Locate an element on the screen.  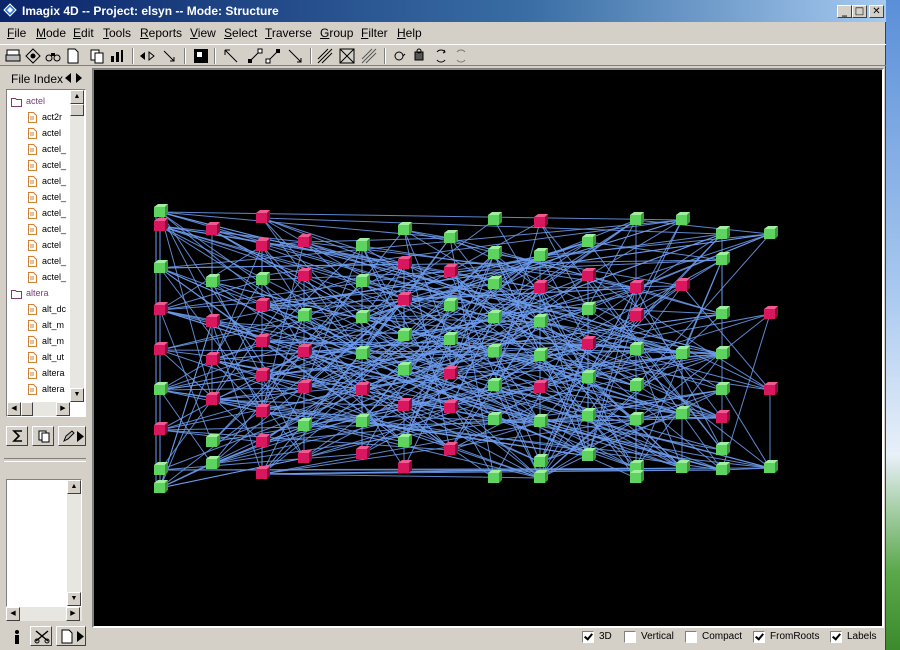
find-icon is located at coordinates (33, 56).